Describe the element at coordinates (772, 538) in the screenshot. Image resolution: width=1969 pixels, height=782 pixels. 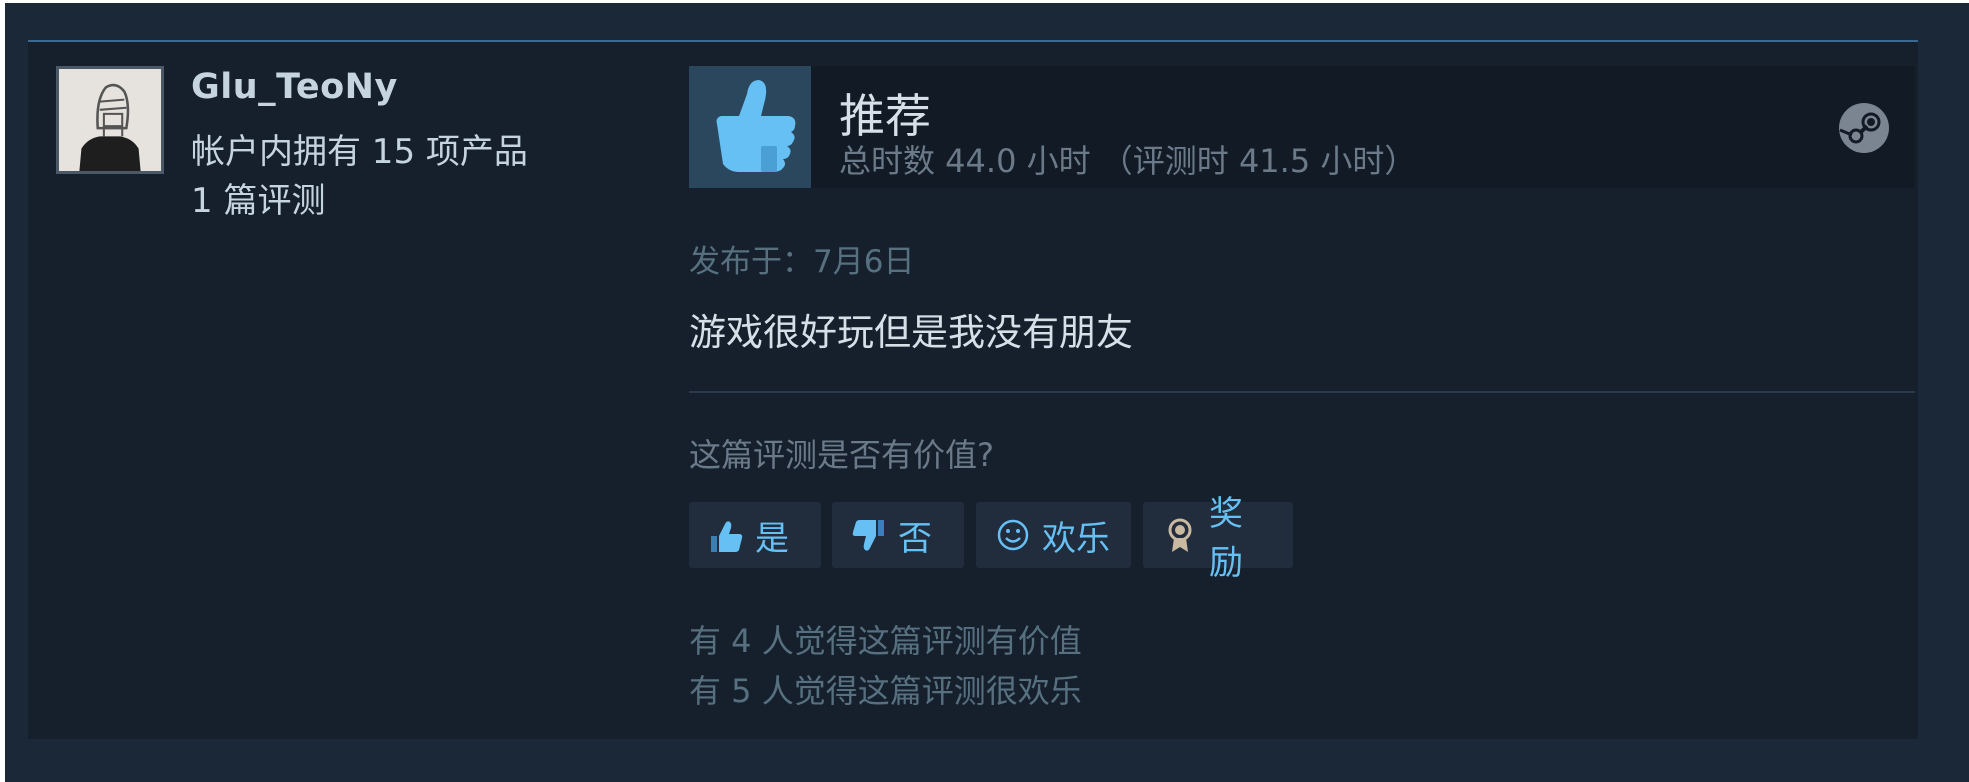
I see `yes-label: 是` at that location.